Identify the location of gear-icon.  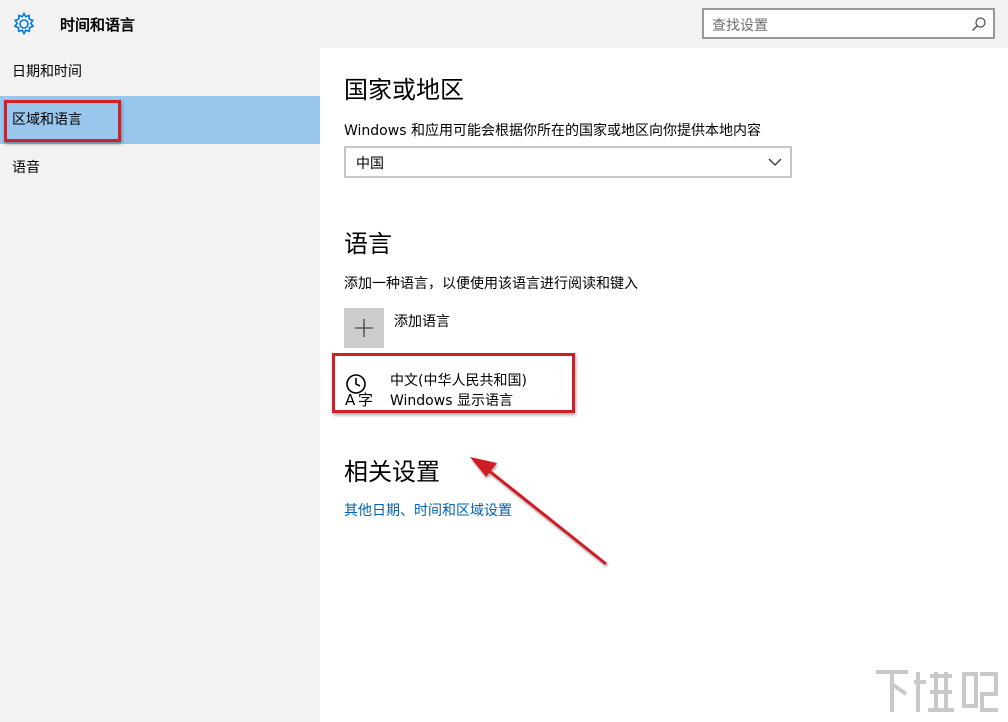
(24, 23).